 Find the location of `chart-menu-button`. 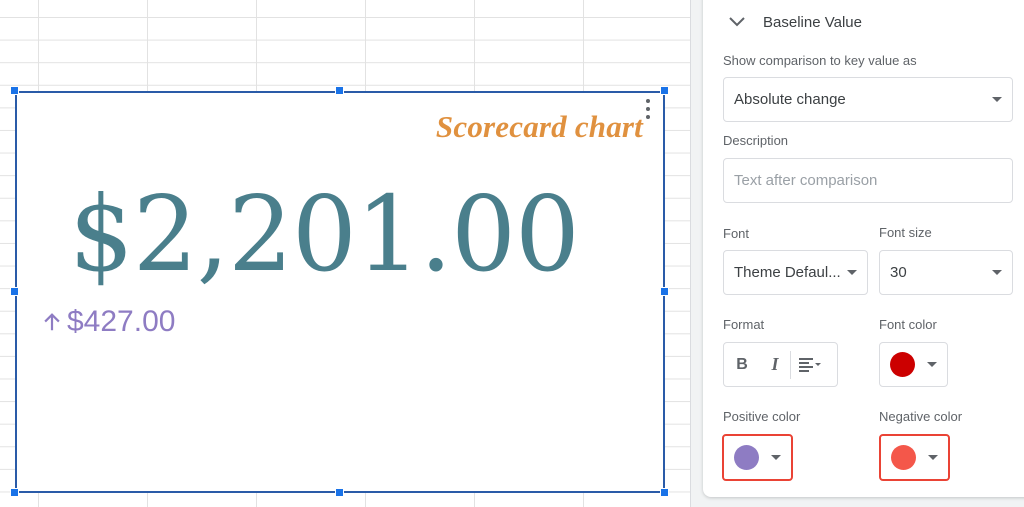

chart-menu-button is located at coordinates (648, 109).